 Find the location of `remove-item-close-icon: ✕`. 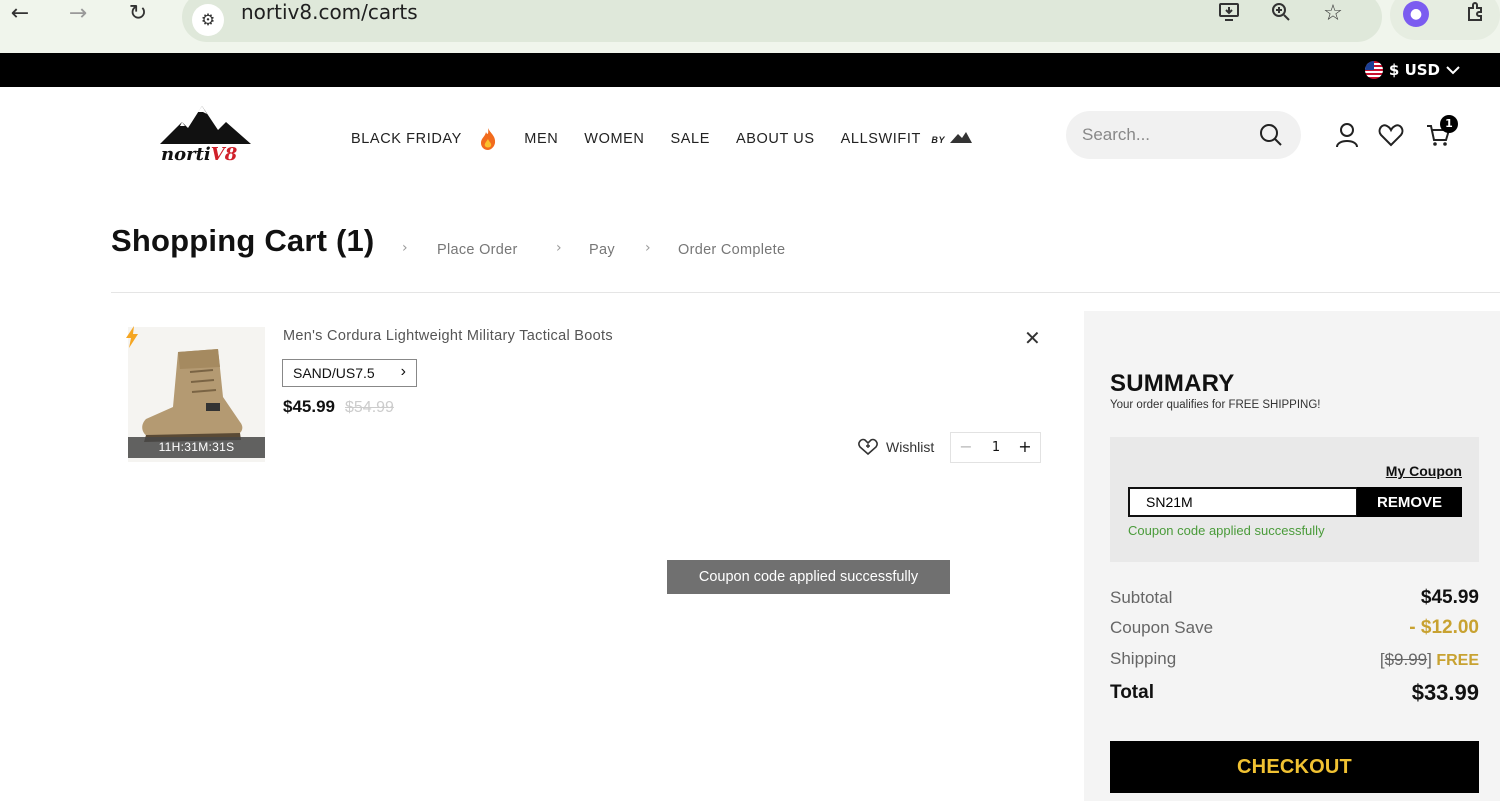

remove-item-close-icon: ✕ is located at coordinates (1032, 338).